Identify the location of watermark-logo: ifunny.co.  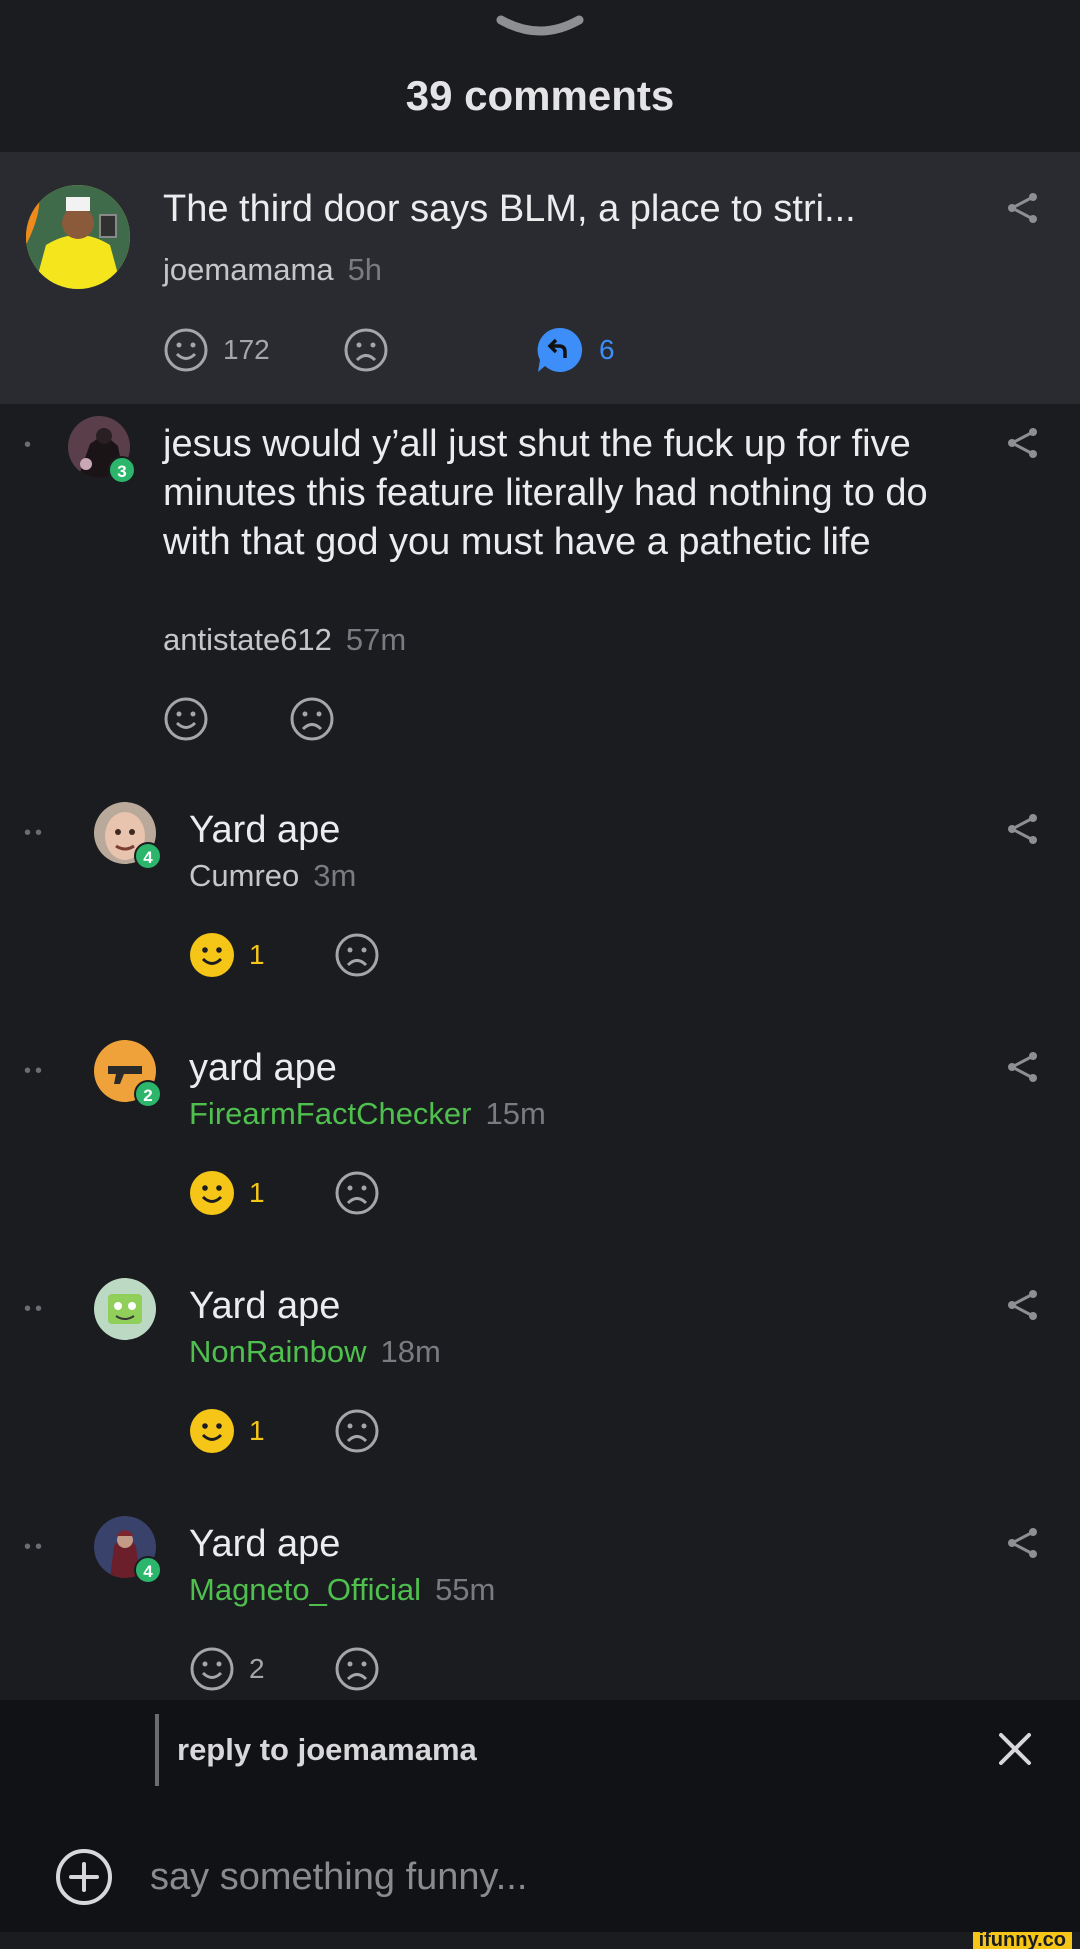
(1022, 1939).